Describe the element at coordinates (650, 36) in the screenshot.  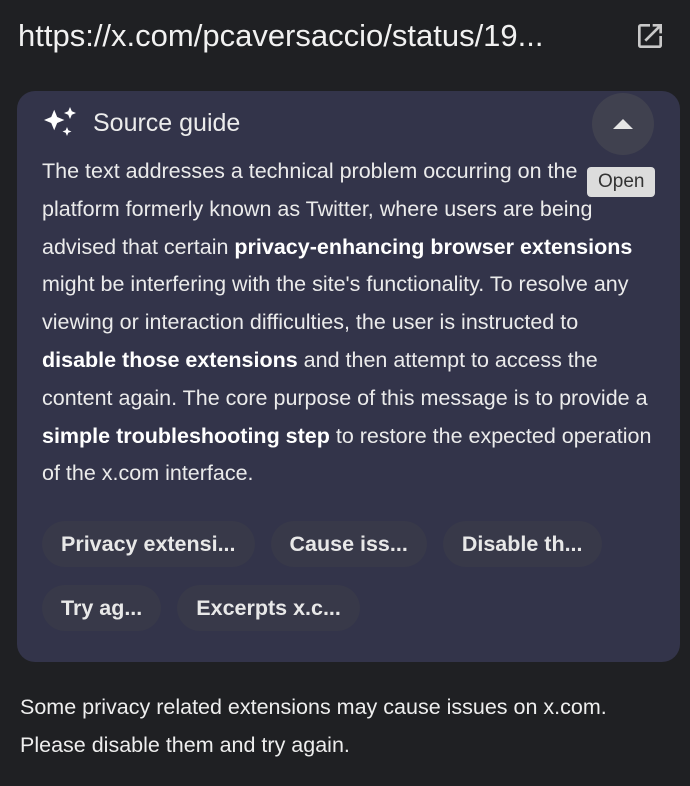
I see `open-in-new-icon` at that location.